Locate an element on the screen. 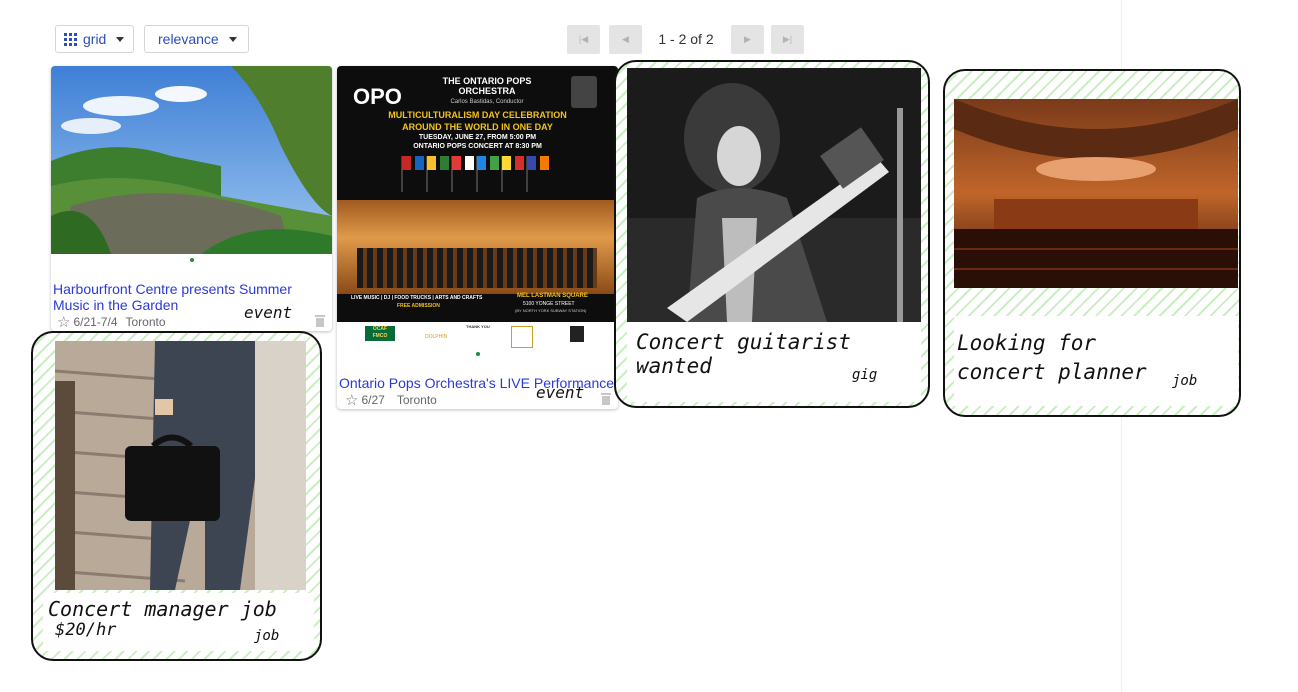 Image resolution: width=1298 pixels, height=692 pixels. card-date: 6/21-7/4 is located at coordinates (95, 322).